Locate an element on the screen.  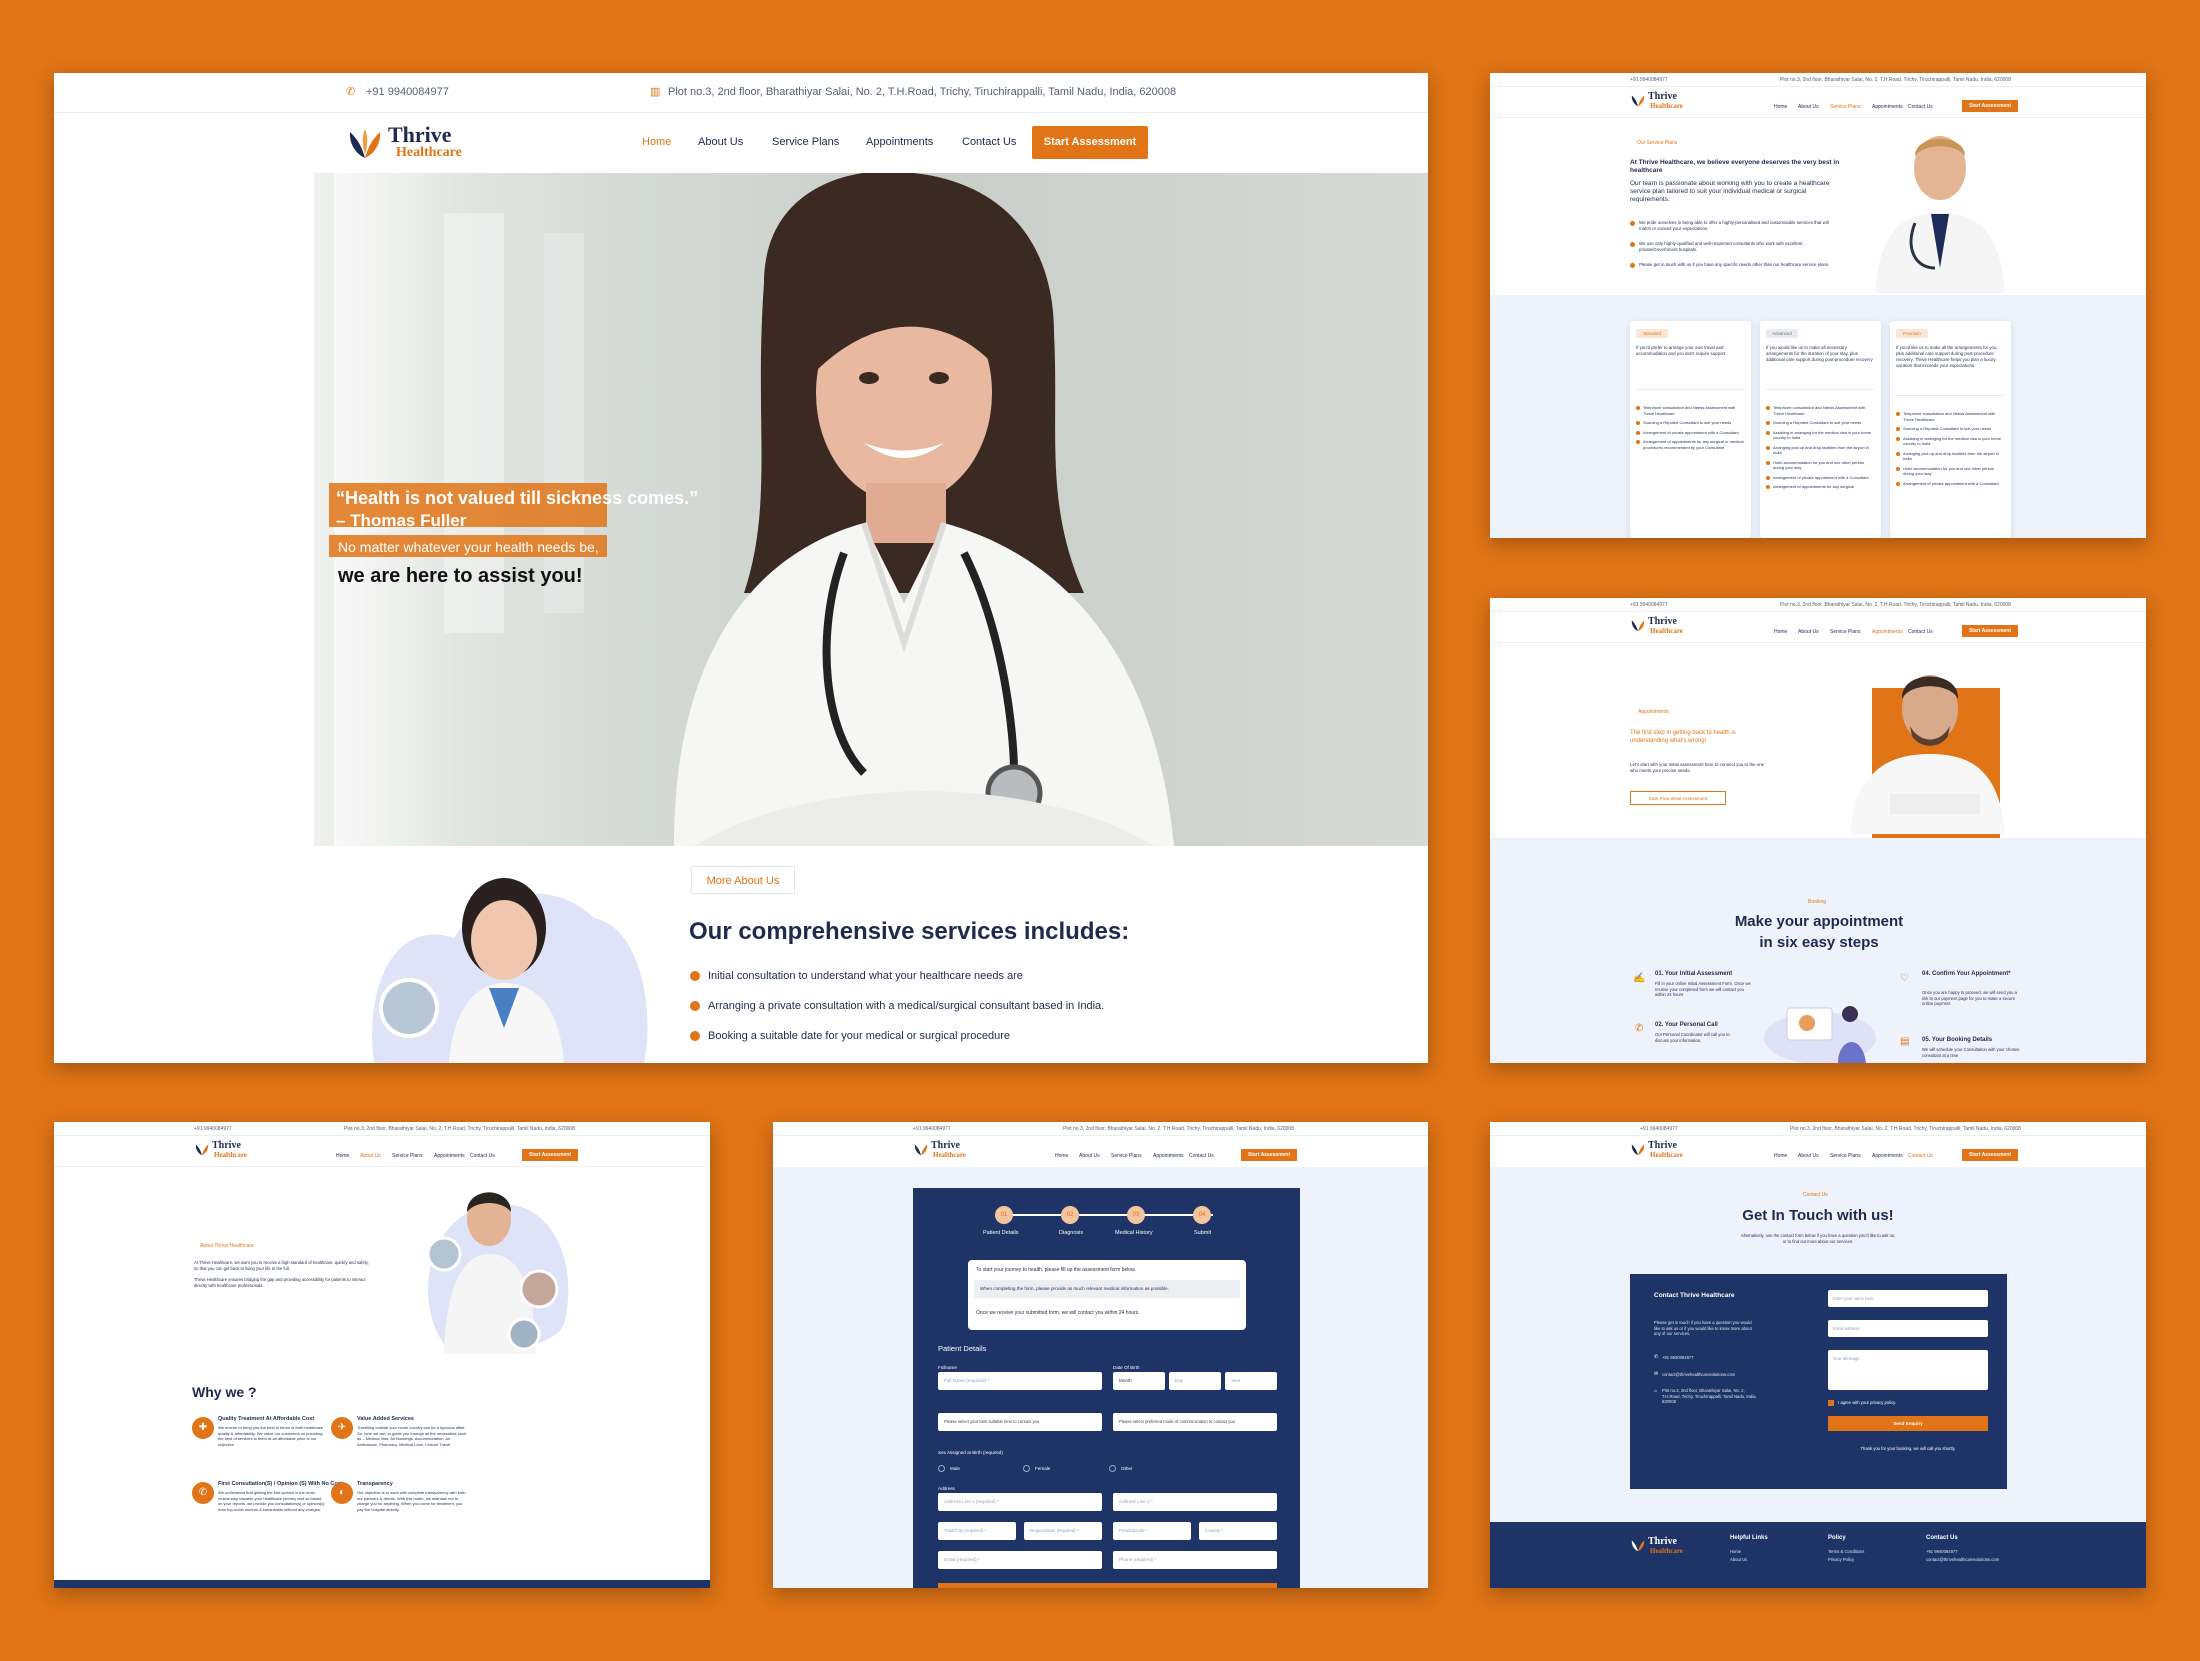
hero-tagline-1: No matter whatever your health needs be, is located at coordinates (468, 547).